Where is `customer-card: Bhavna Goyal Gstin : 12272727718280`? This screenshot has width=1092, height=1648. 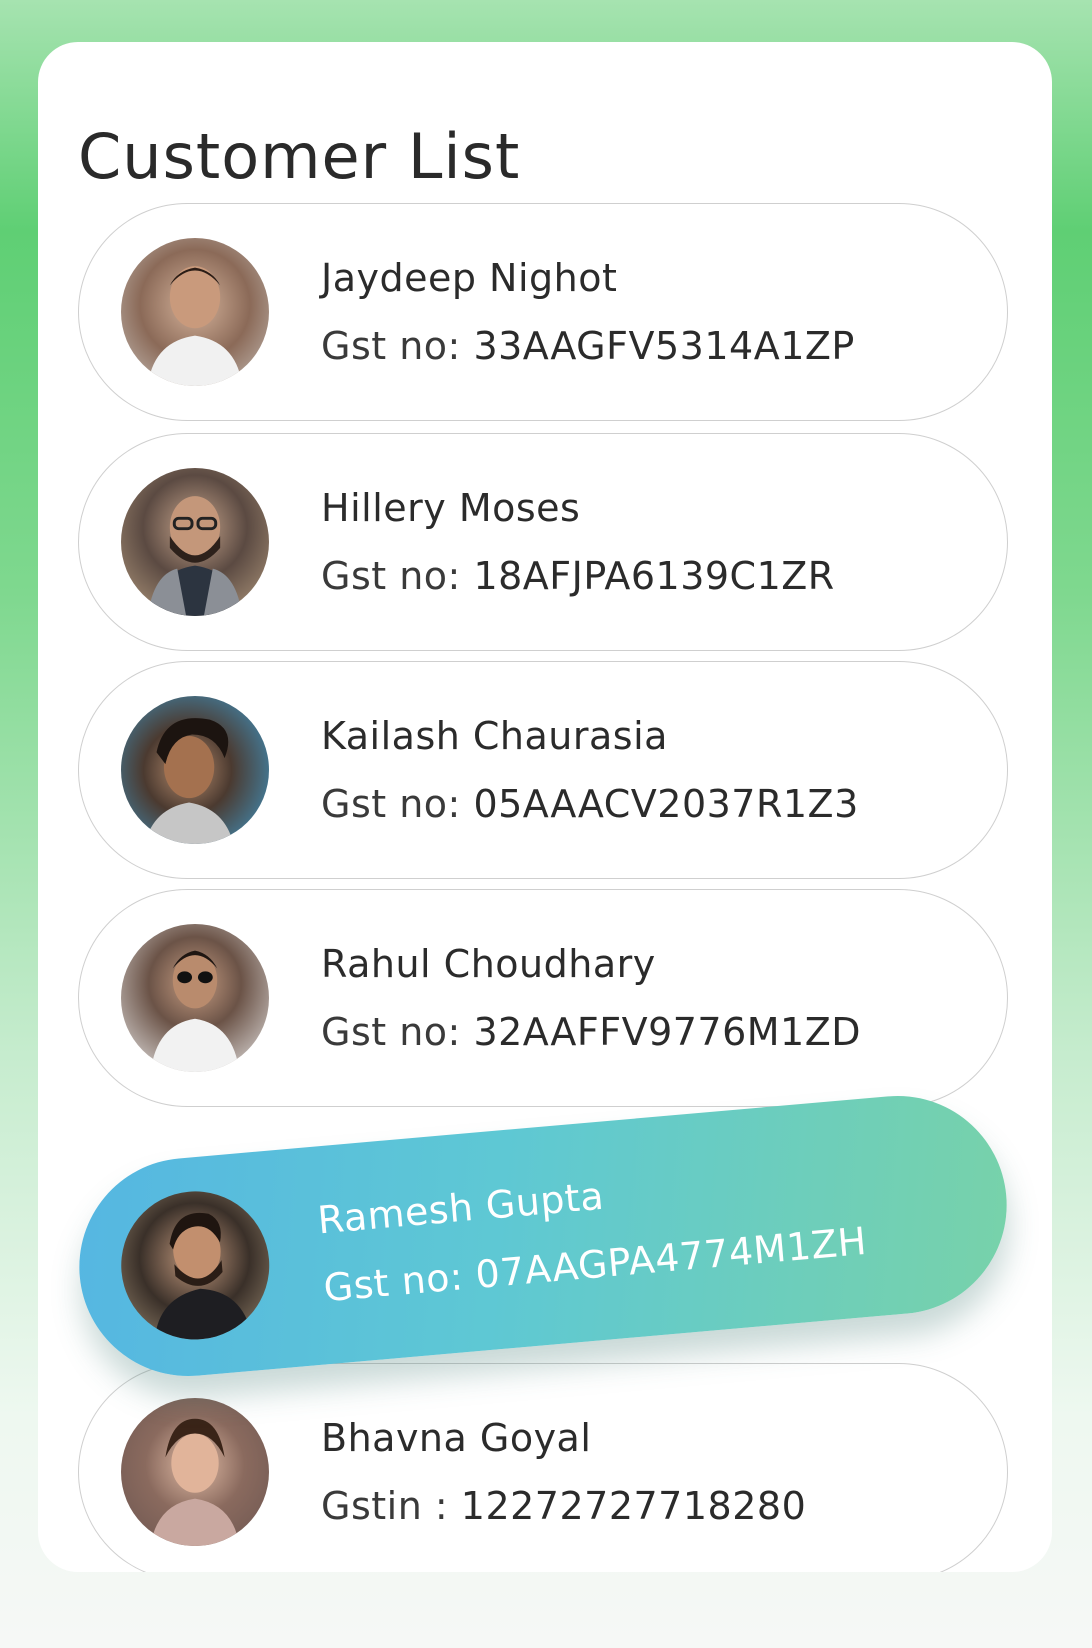
customer-card: Bhavna Goyal Gstin : 12272727718280 is located at coordinates (543, 1467).